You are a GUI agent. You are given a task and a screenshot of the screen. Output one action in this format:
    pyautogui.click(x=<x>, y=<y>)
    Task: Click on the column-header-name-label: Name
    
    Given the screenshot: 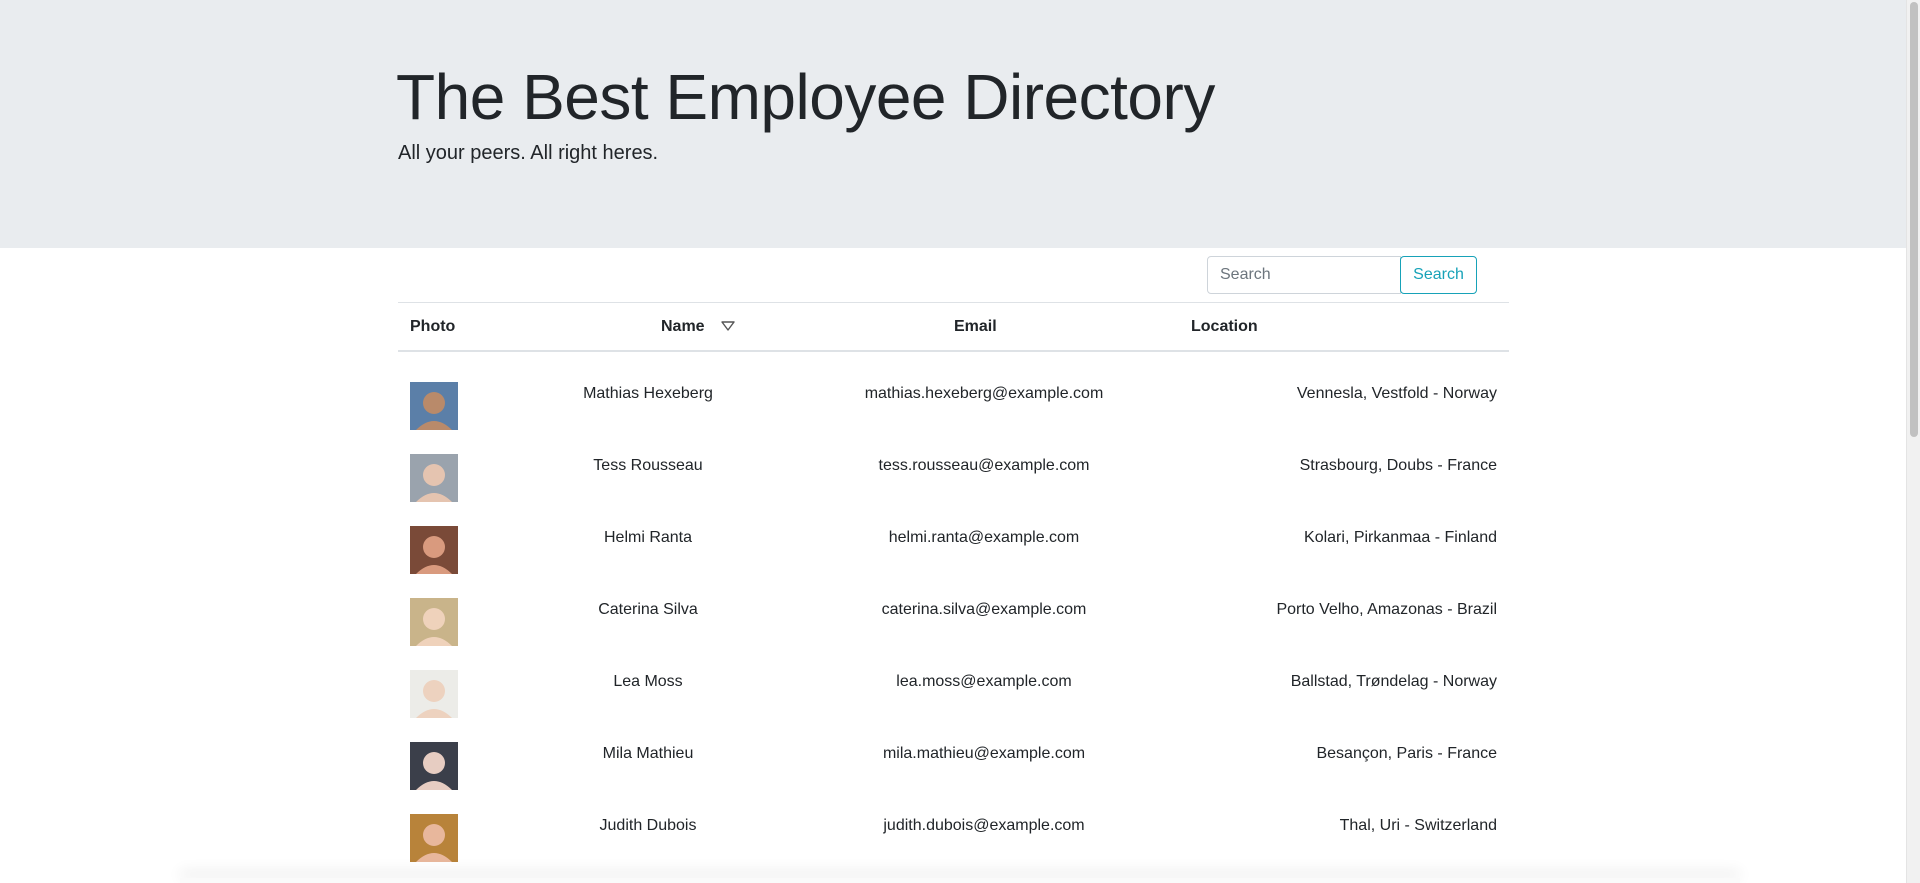 What is the action you would take?
    pyautogui.click(x=683, y=327)
    